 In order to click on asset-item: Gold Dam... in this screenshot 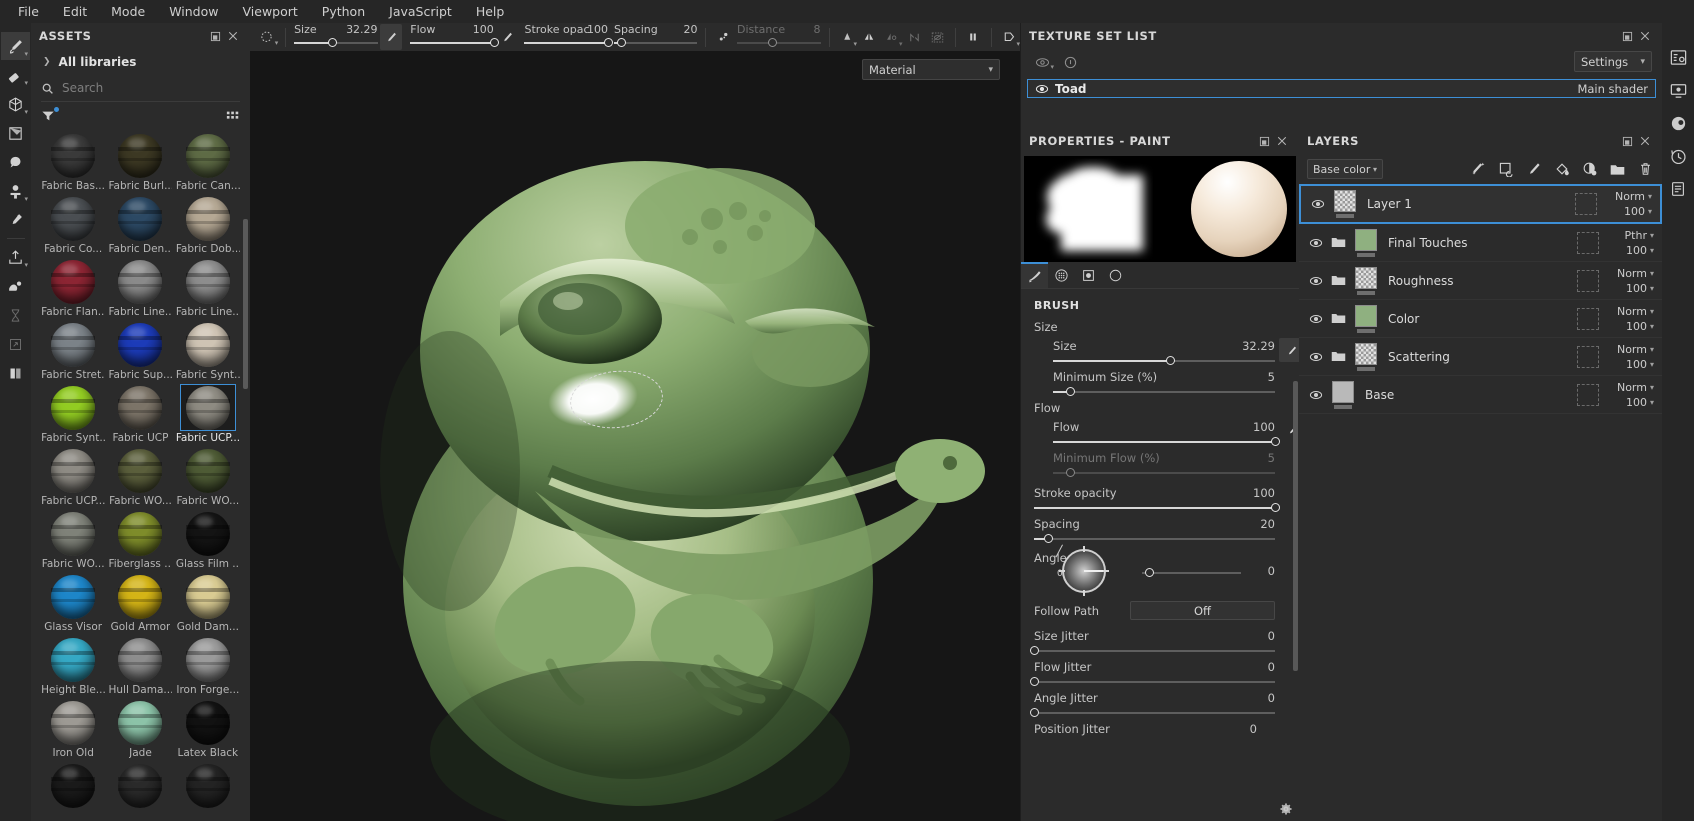, I will do `click(208, 603)`.